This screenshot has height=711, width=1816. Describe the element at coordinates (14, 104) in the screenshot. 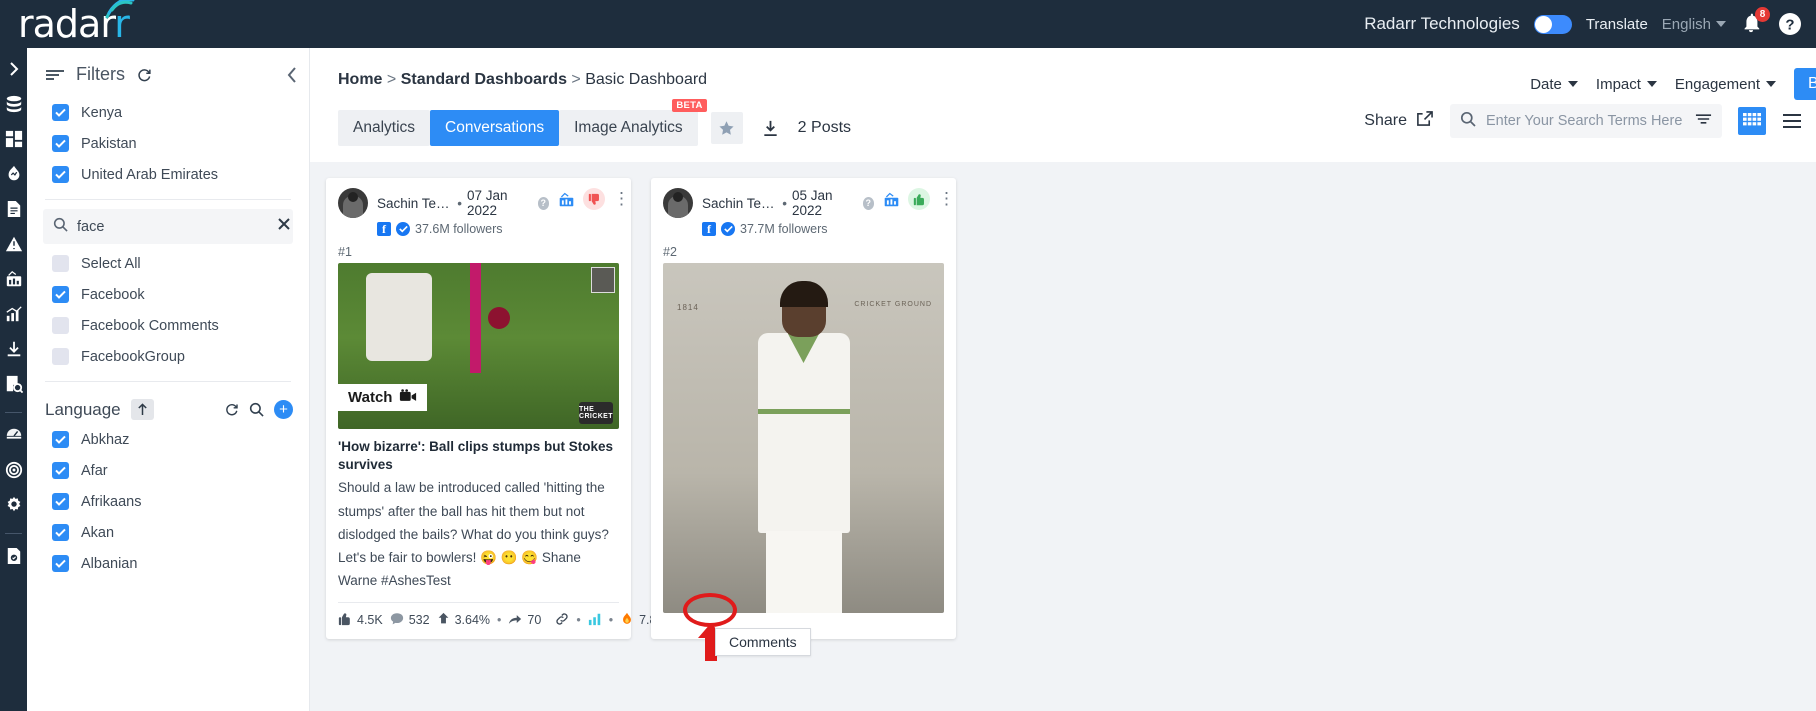

I see `database-icon` at that location.